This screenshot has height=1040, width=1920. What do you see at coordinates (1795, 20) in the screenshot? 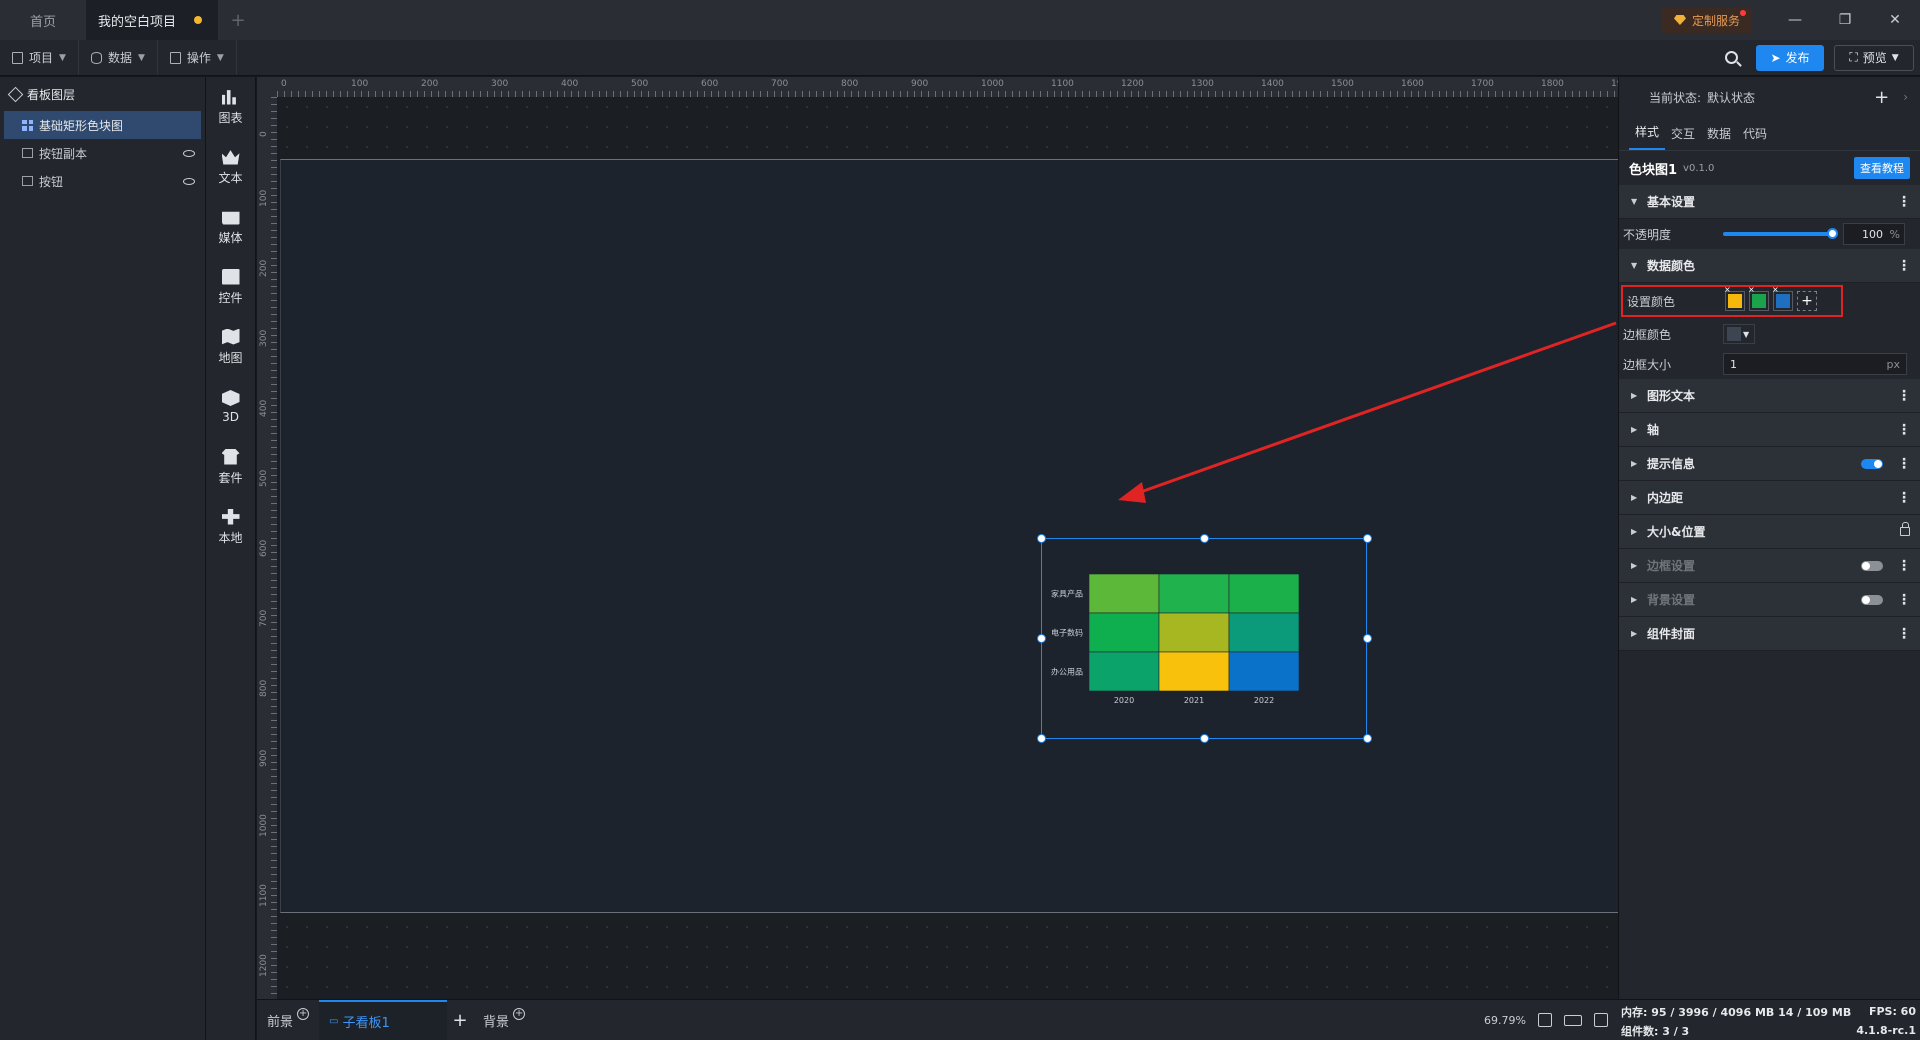
I see `minimize-button: —` at bounding box center [1795, 20].